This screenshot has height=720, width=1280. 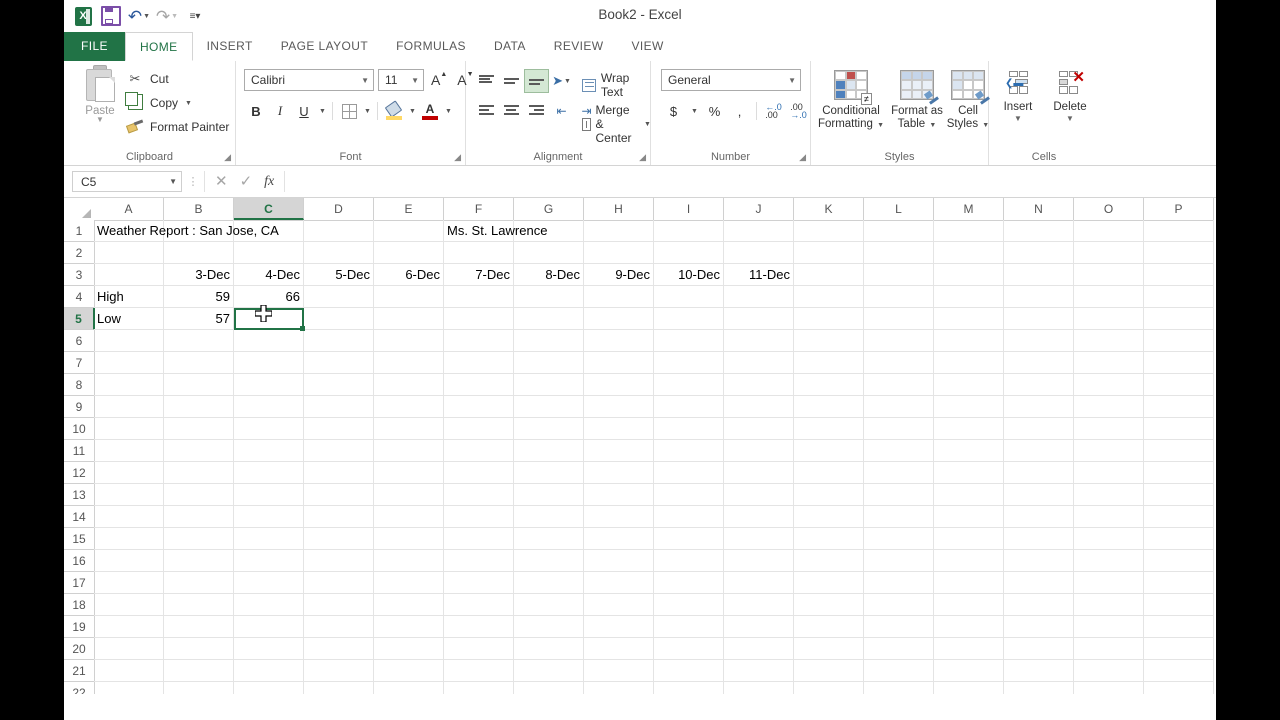 What do you see at coordinates (549, 539) in the screenshot?
I see `cell-G15` at bounding box center [549, 539].